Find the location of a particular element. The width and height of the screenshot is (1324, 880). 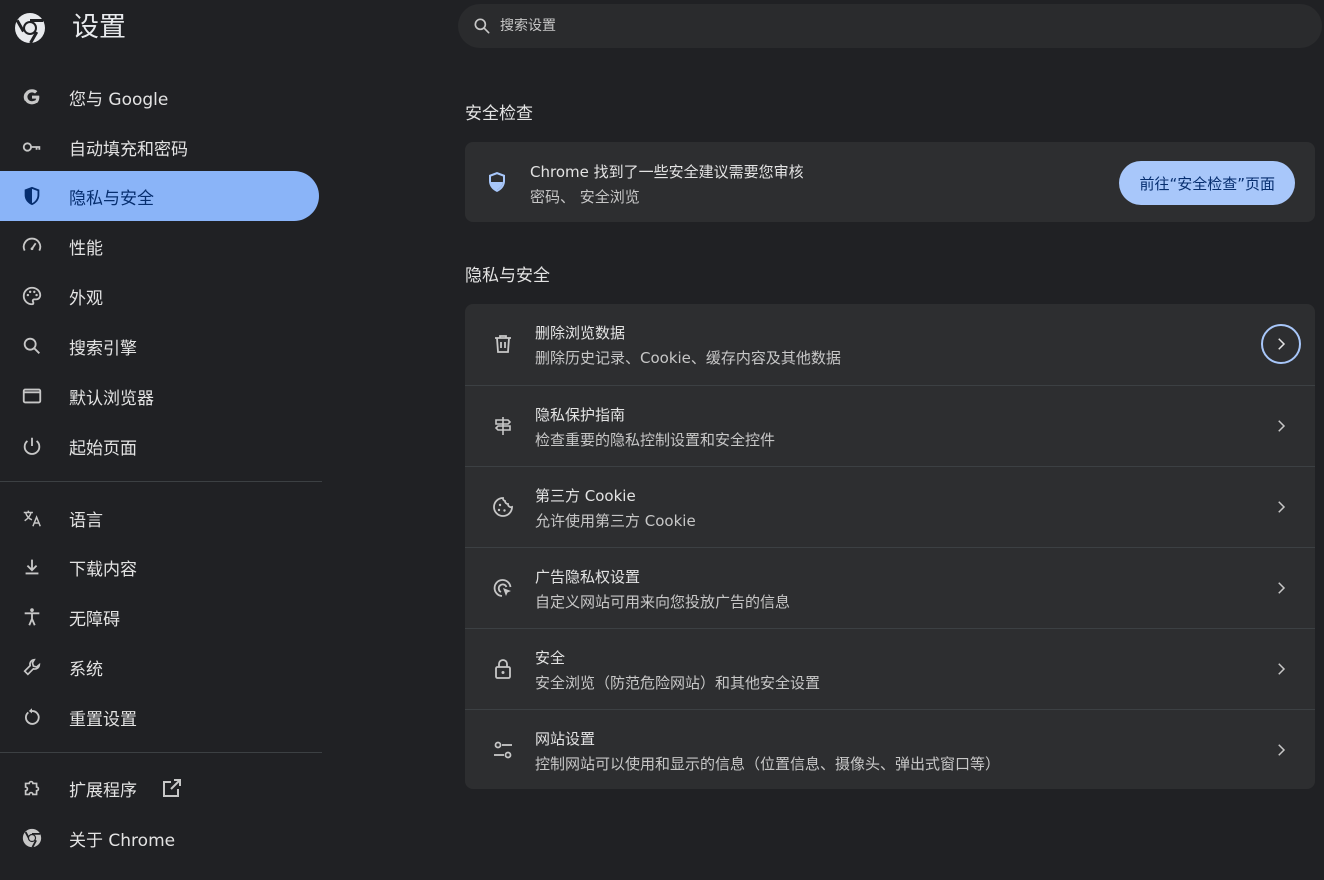

sidebar-item-label: 语言 is located at coordinates (86, 520).